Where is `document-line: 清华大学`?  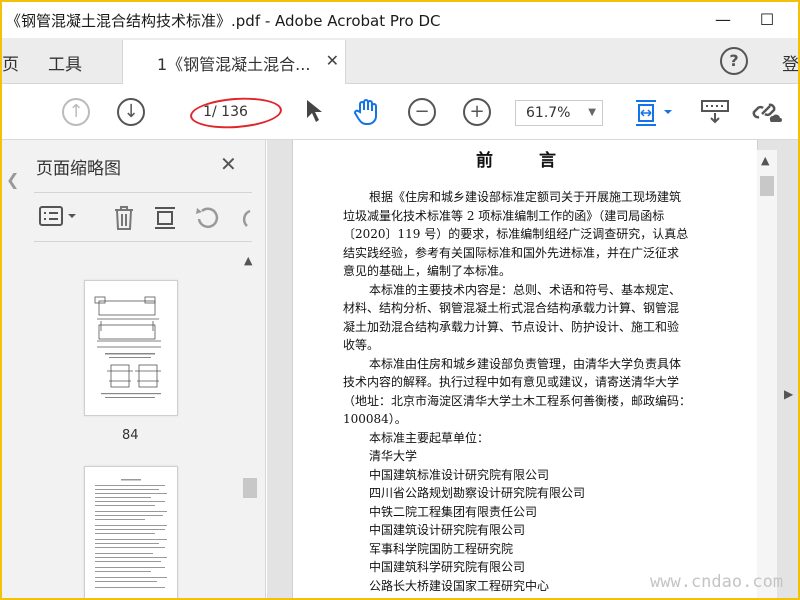
document-line: 清华大学 is located at coordinates (393, 456).